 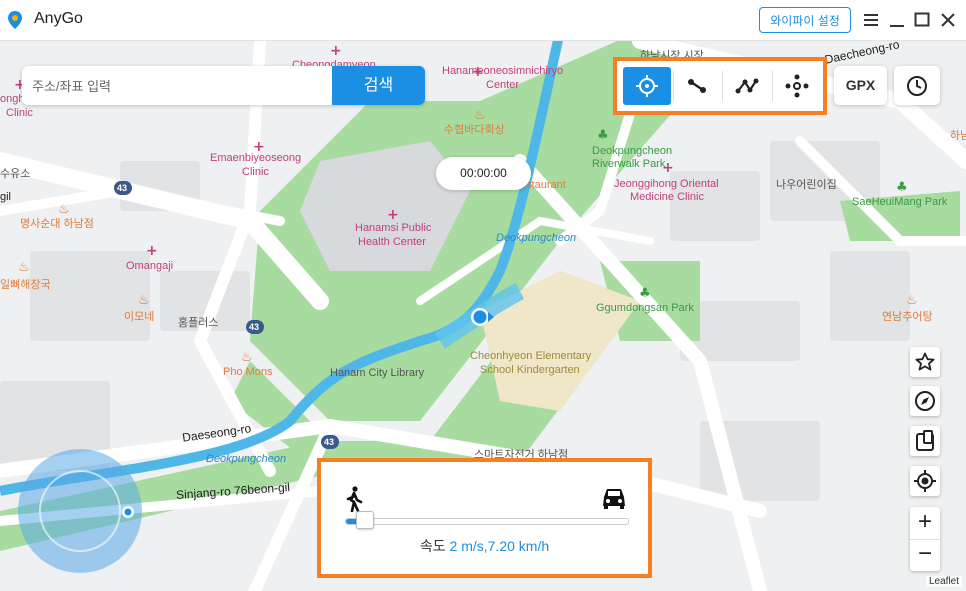 I want to click on map-label: Pho Mons, so click(x=248, y=372).